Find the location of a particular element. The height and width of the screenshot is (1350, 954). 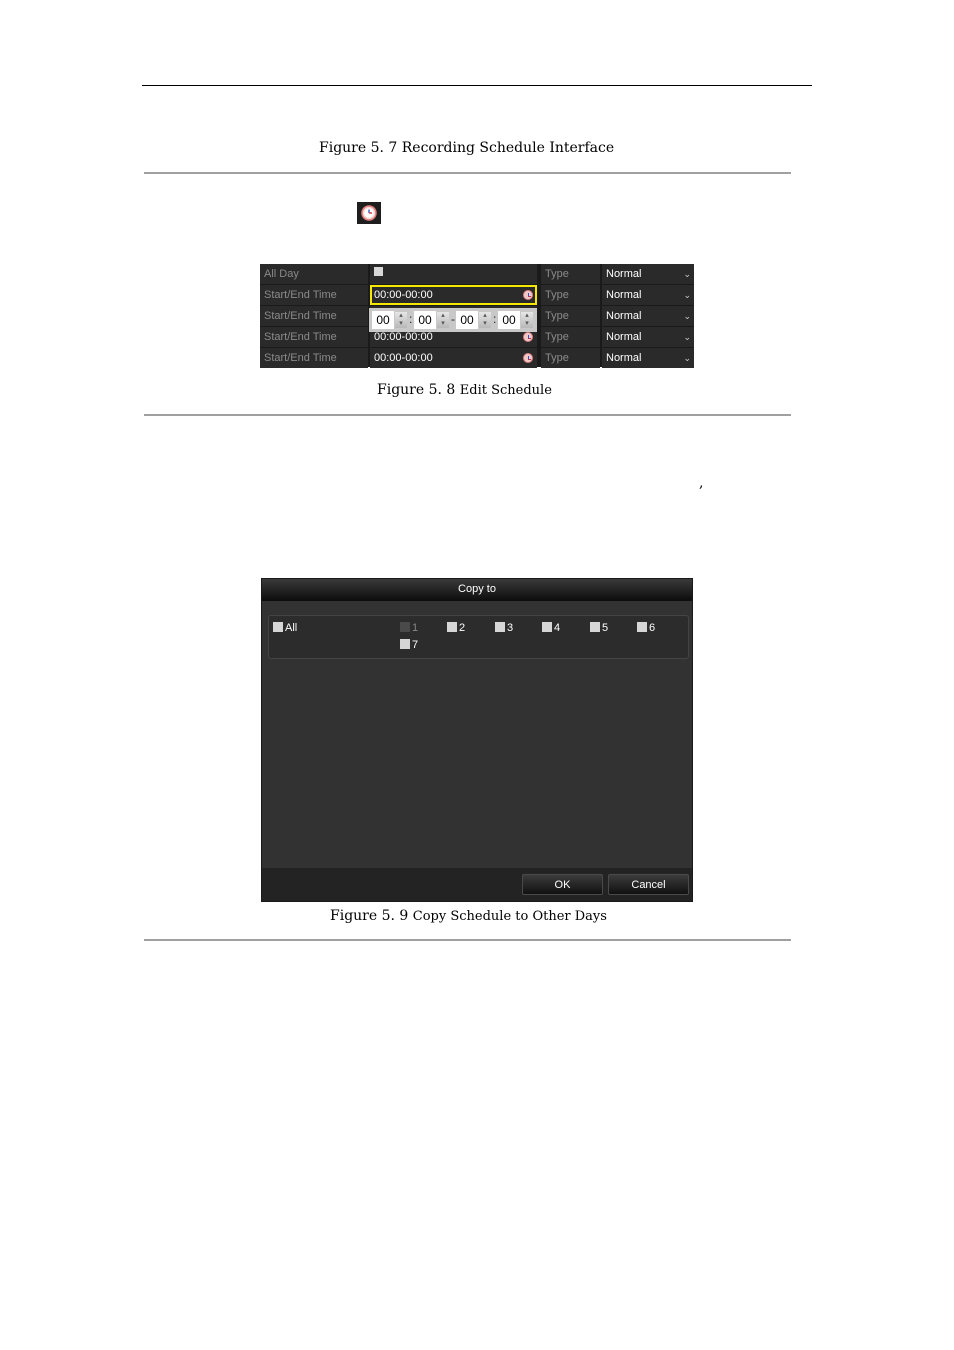

time-dash: - is located at coordinates (453, 319).